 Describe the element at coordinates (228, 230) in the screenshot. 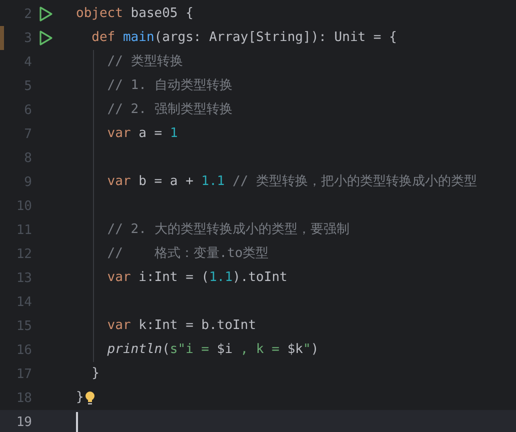

I see `code-line: // 2. 大的类型转换成小的类型，要强制` at that location.